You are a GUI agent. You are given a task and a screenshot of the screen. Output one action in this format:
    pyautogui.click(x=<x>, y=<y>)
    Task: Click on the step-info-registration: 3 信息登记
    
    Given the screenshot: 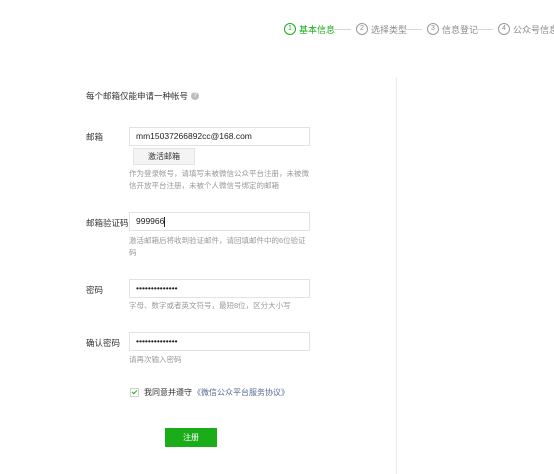 What is the action you would take?
    pyautogui.click(x=452, y=29)
    